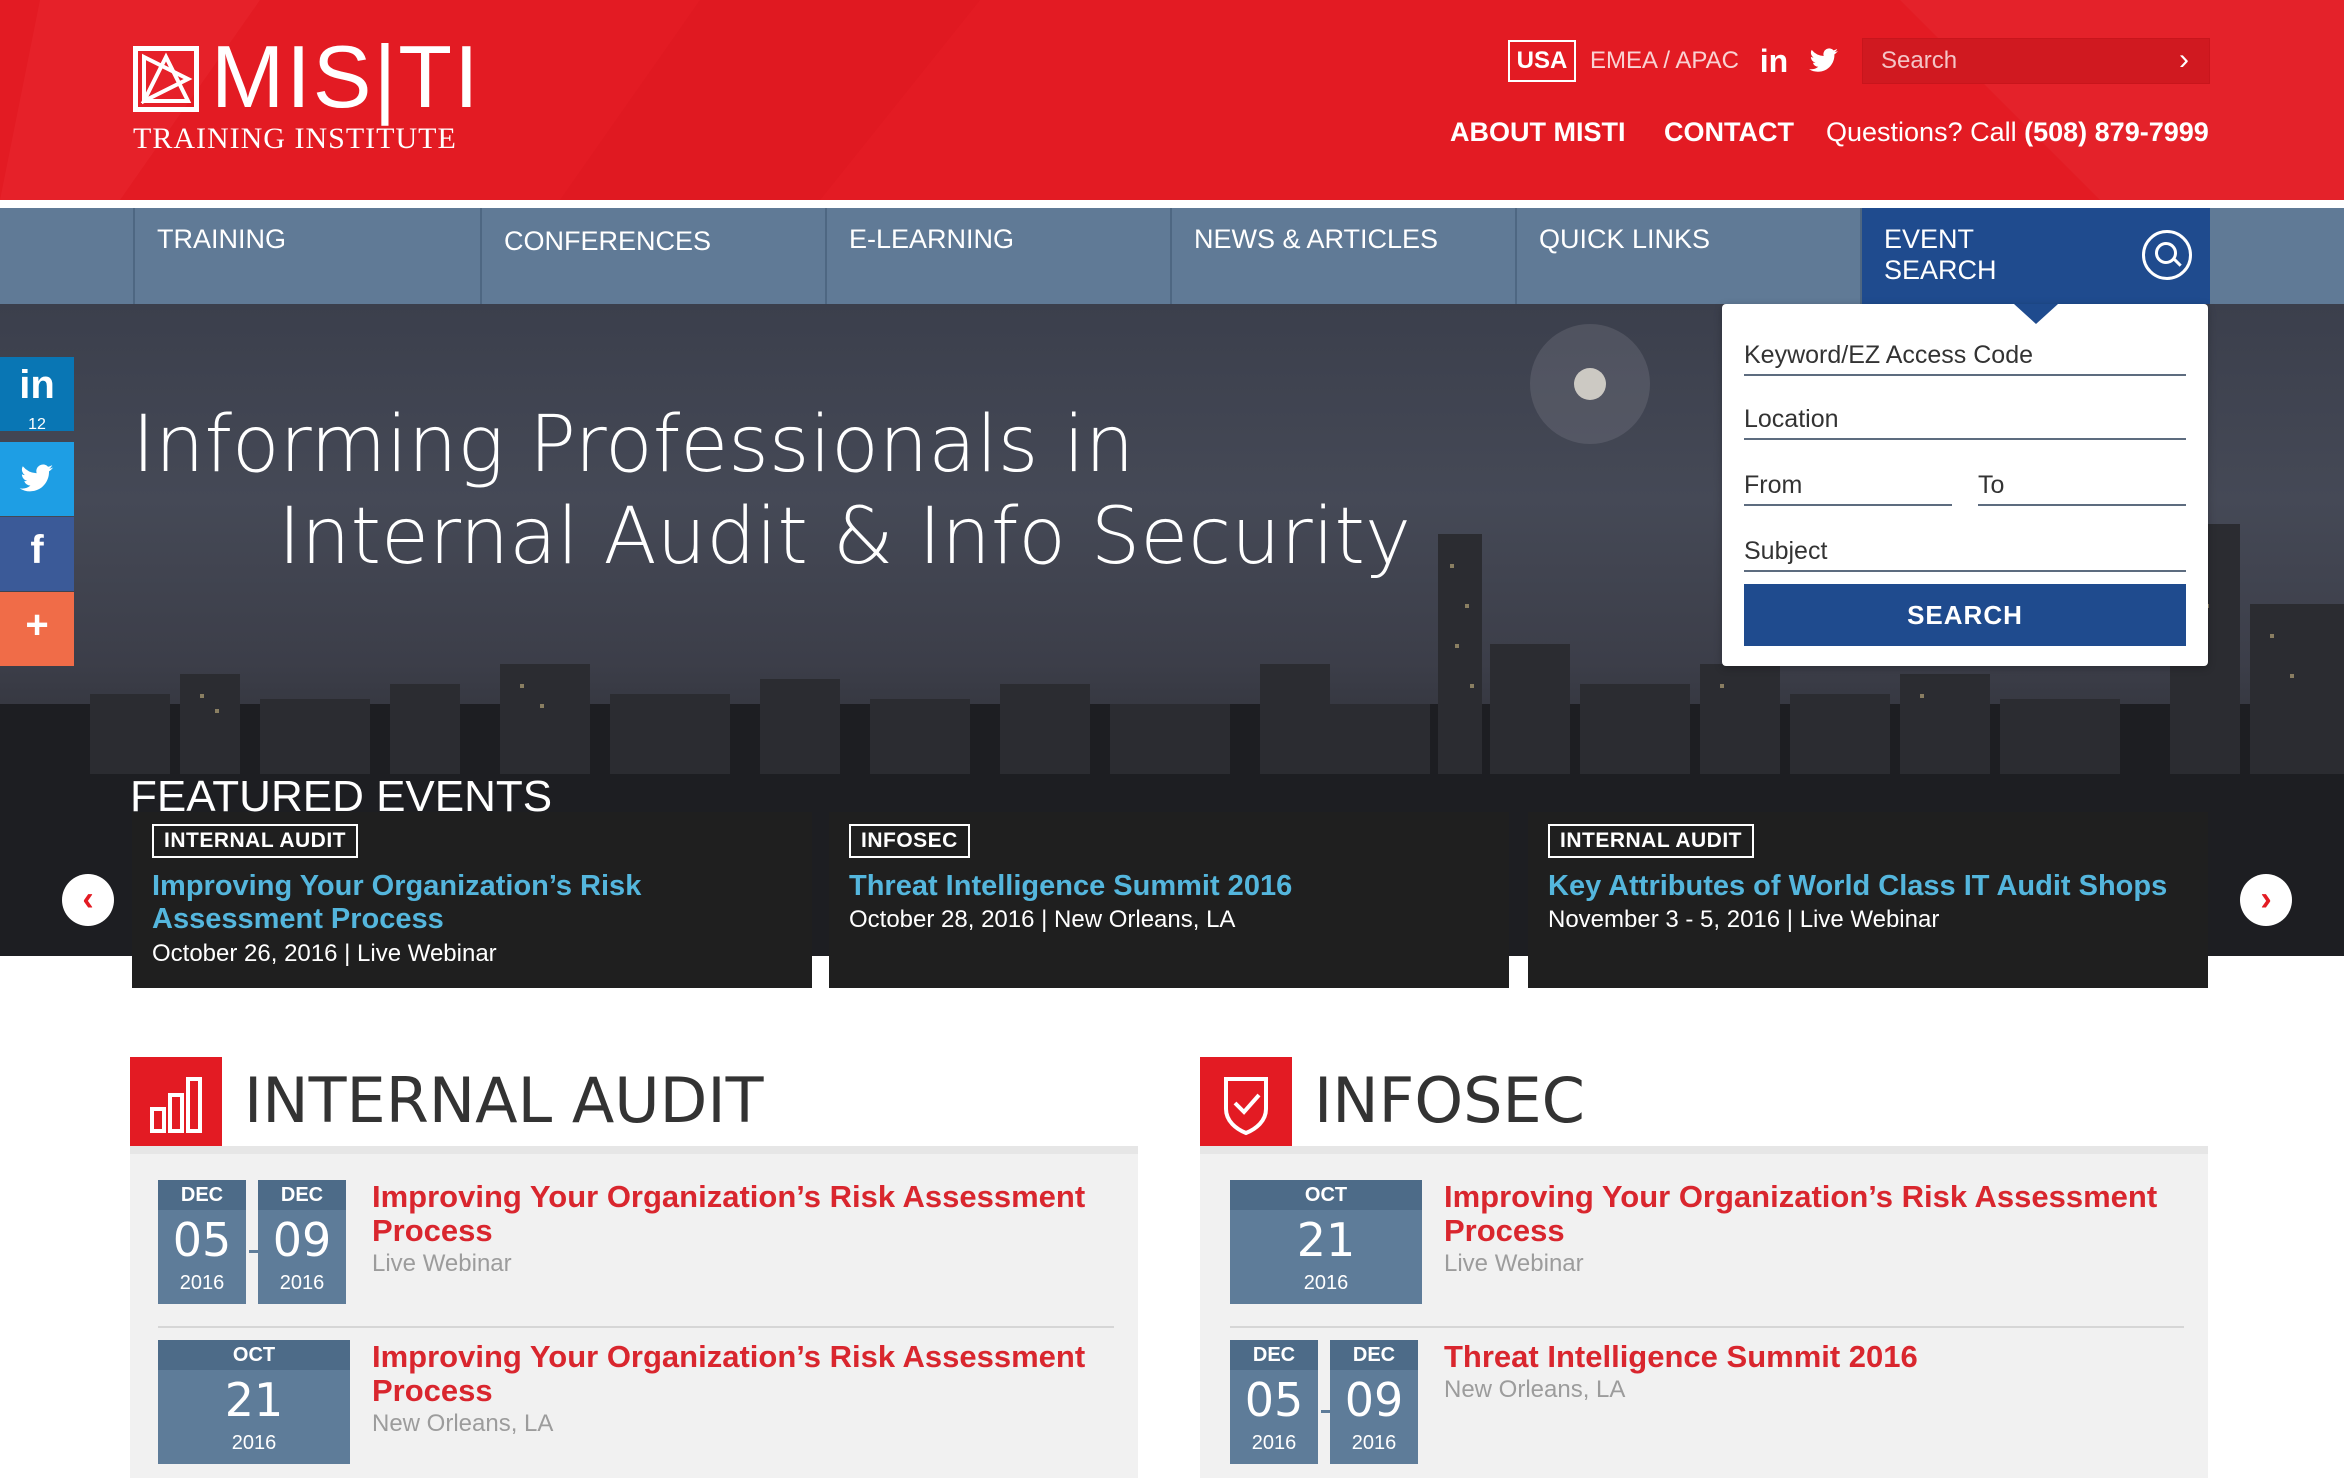  Describe the element at coordinates (346, 76) in the screenshot. I see `logo-wordmark: MIS|TI` at that location.